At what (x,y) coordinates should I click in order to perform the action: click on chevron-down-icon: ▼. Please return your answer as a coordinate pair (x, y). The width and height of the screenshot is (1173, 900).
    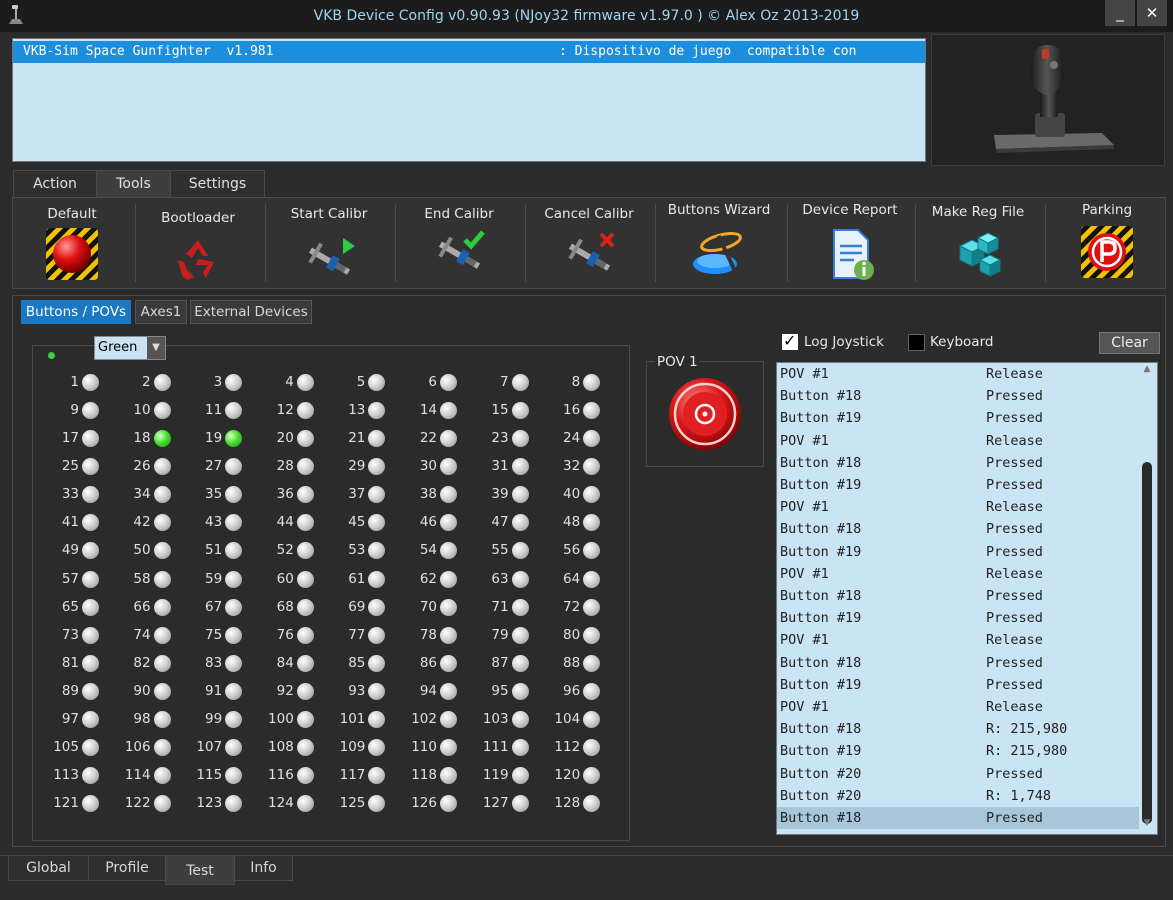
    Looking at the image, I should click on (156, 348).